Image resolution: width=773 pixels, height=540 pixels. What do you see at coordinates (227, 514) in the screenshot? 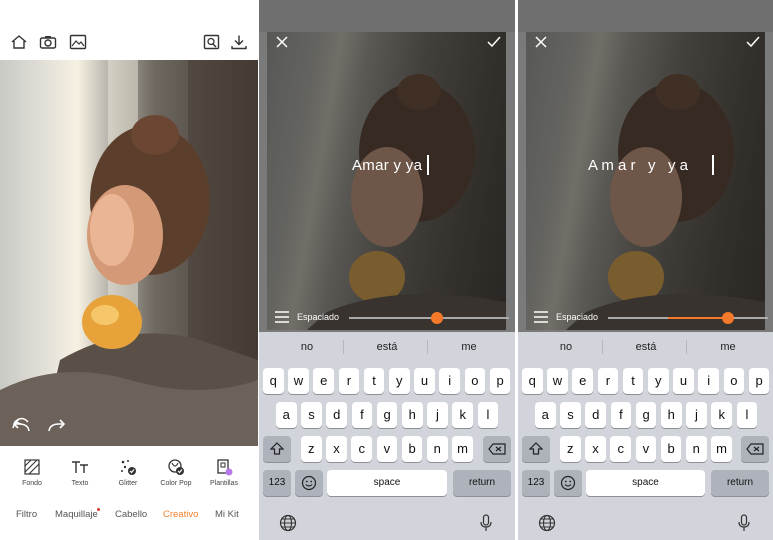
I see `tab-mi-kit: Mi Kit` at bounding box center [227, 514].